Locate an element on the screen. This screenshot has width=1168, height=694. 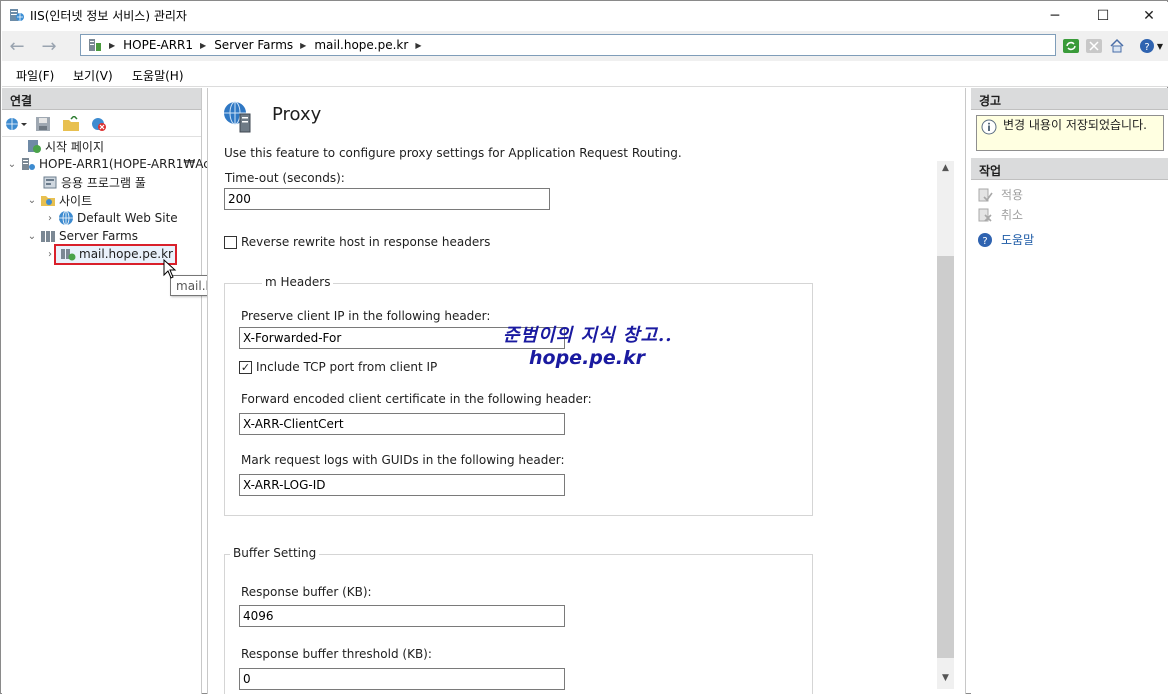
cancel-icon is located at coordinates (985, 215).